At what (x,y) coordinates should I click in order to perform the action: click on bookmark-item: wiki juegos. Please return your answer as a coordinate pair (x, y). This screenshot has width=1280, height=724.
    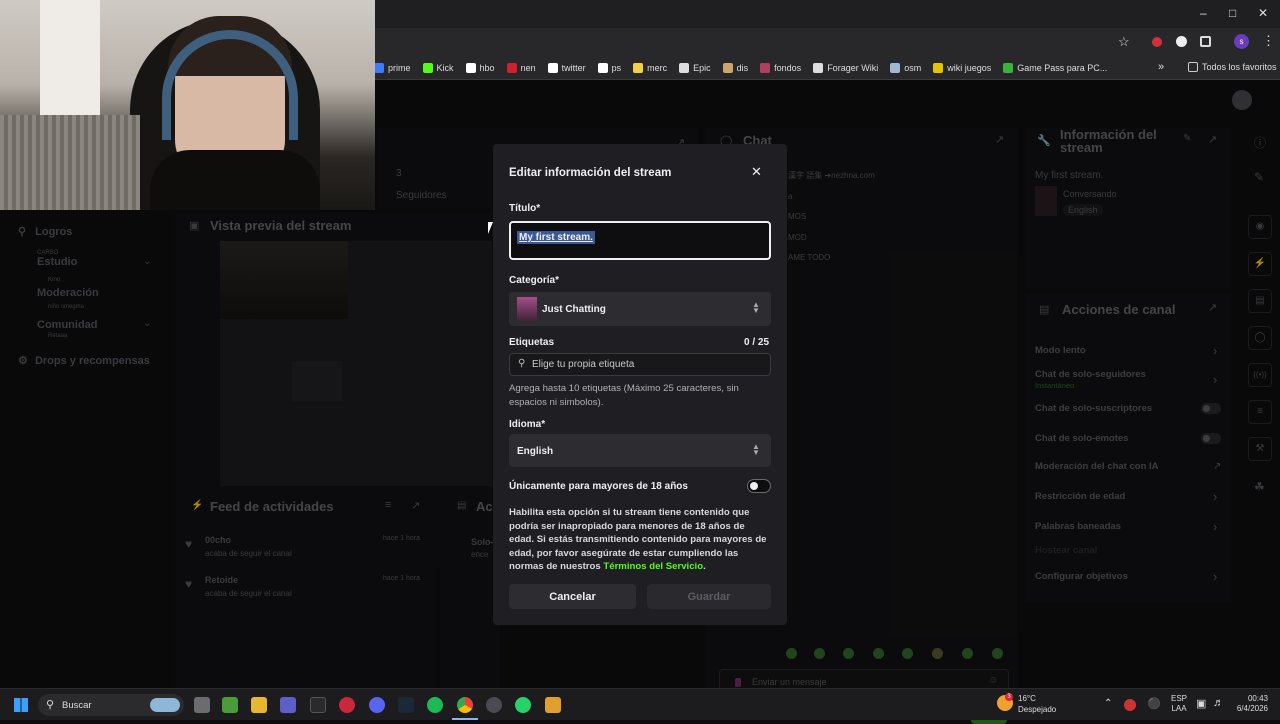
    Looking at the image, I should click on (962, 67).